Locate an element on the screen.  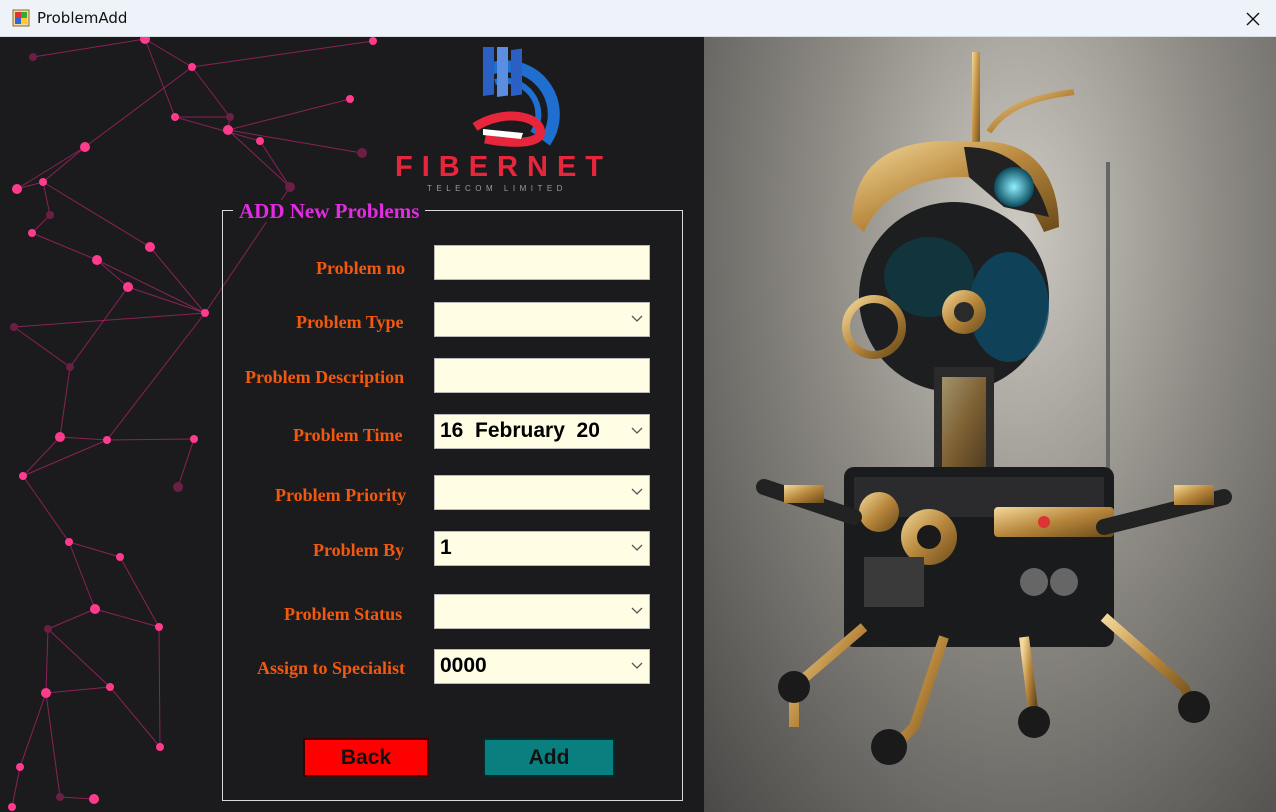
problem-time-datepicker: 16 February 20 is located at coordinates (542, 431).